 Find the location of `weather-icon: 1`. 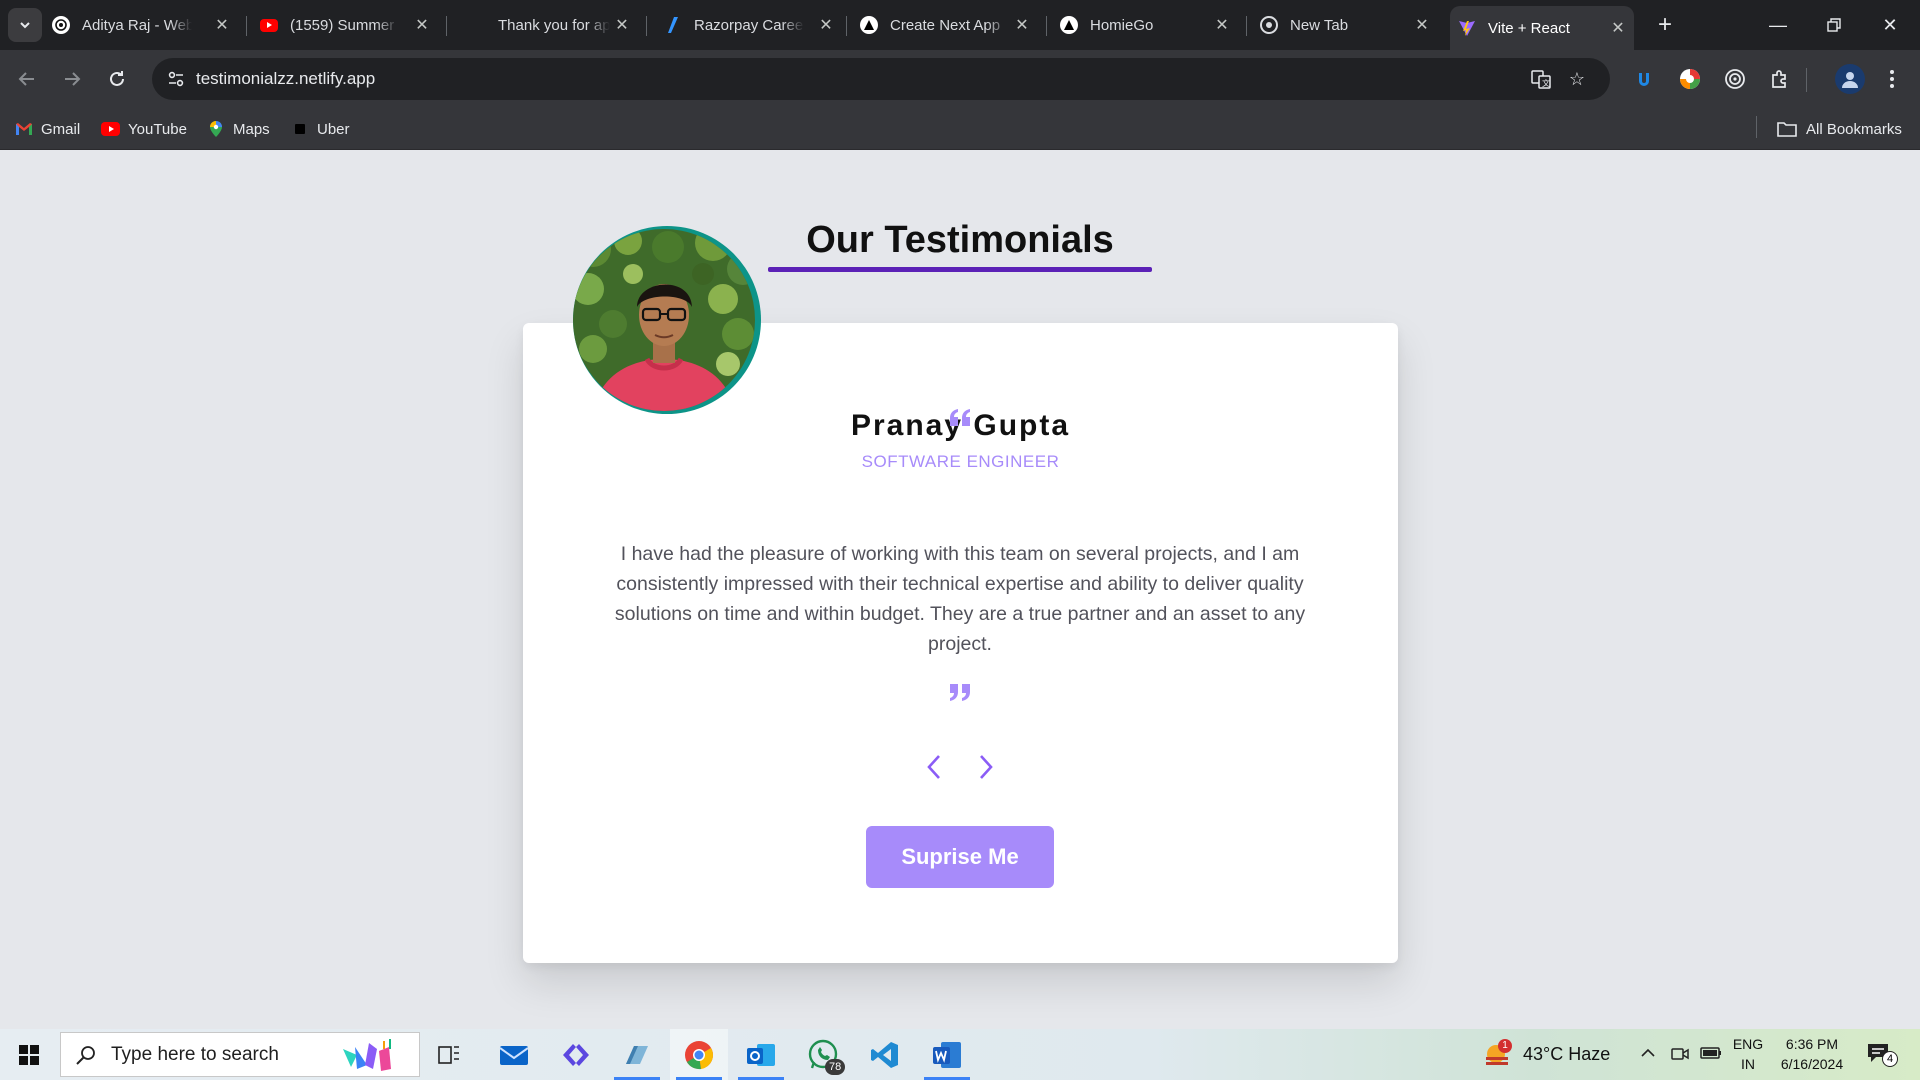

weather-icon: 1 is located at coordinates (1497, 1054).